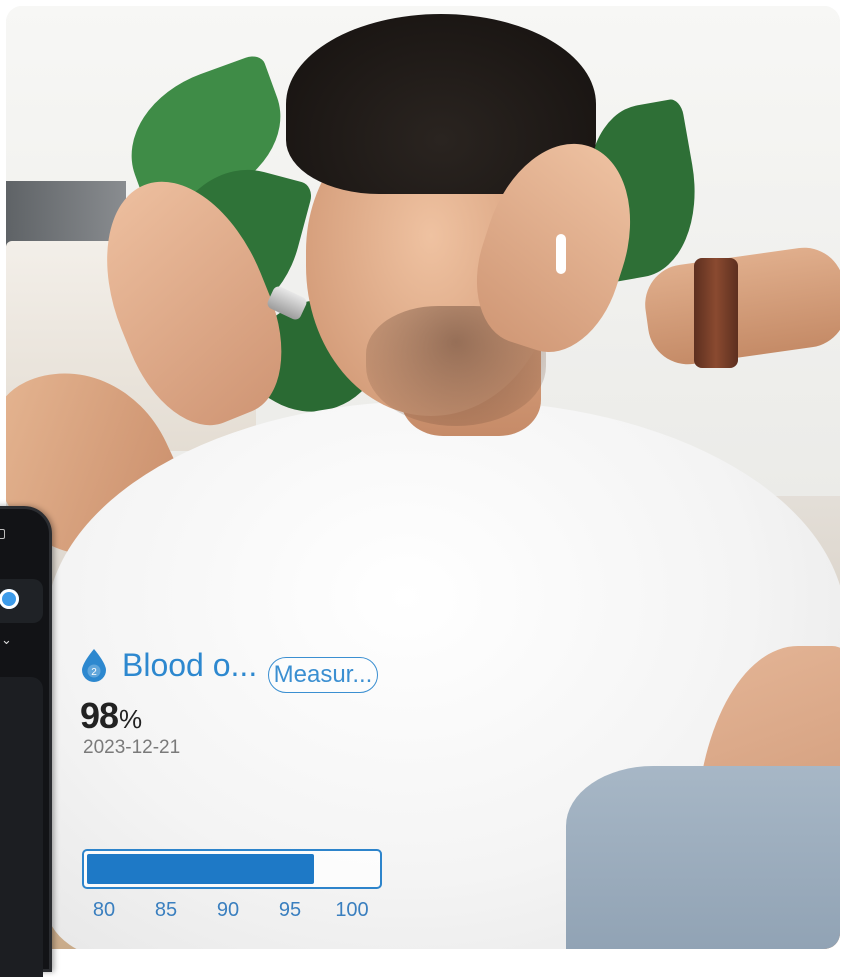 The width and height of the screenshot is (845, 977). What do you see at coordinates (228, 910) in the screenshot?
I see `tick-label: 90` at bounding box center [228, 910].